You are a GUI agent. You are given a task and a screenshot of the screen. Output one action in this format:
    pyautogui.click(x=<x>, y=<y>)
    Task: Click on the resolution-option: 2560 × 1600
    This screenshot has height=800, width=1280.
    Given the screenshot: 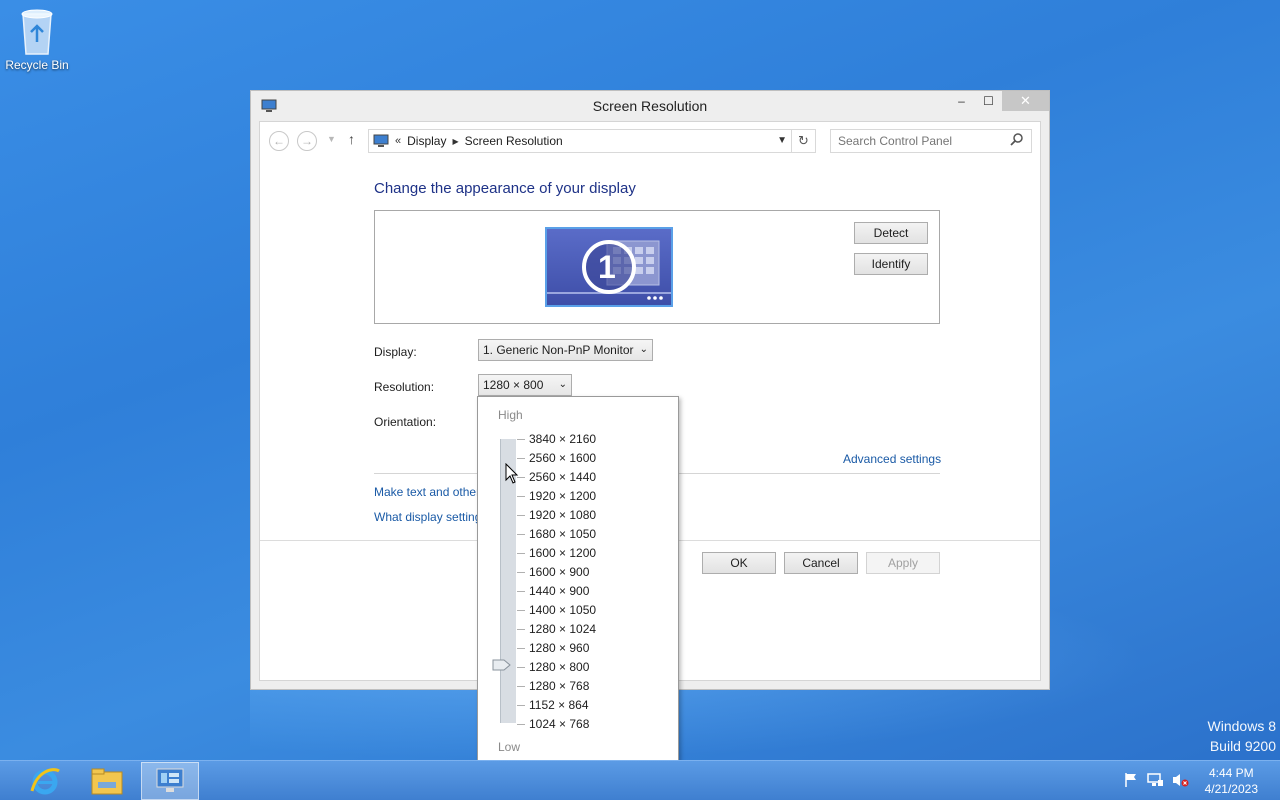 What is the action you would take?
    pyautogui.click(x=562, y=458)
    